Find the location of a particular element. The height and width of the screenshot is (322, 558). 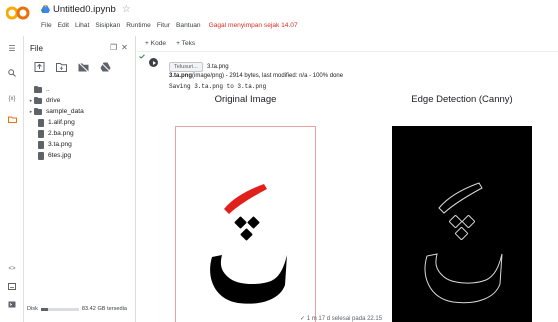

tree-item-label: drive is located at coordinates (53, 100).